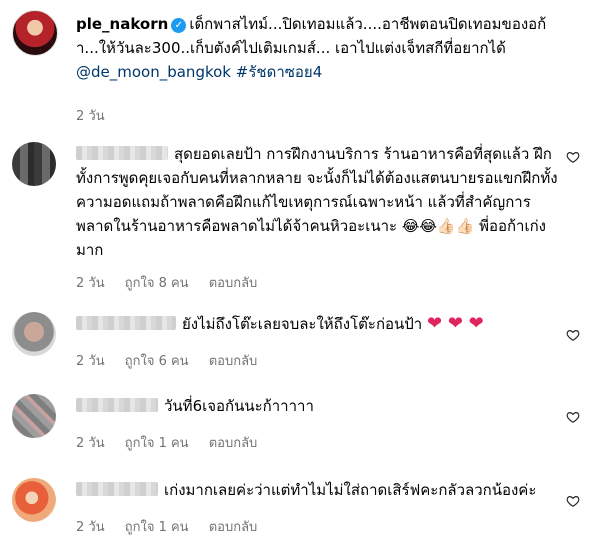 This screenshot has height=548, width=600. I want to click on comment-meta: 2 วัน ถูกใจ 8 คน ตอบกลับ, so click(174, 282).